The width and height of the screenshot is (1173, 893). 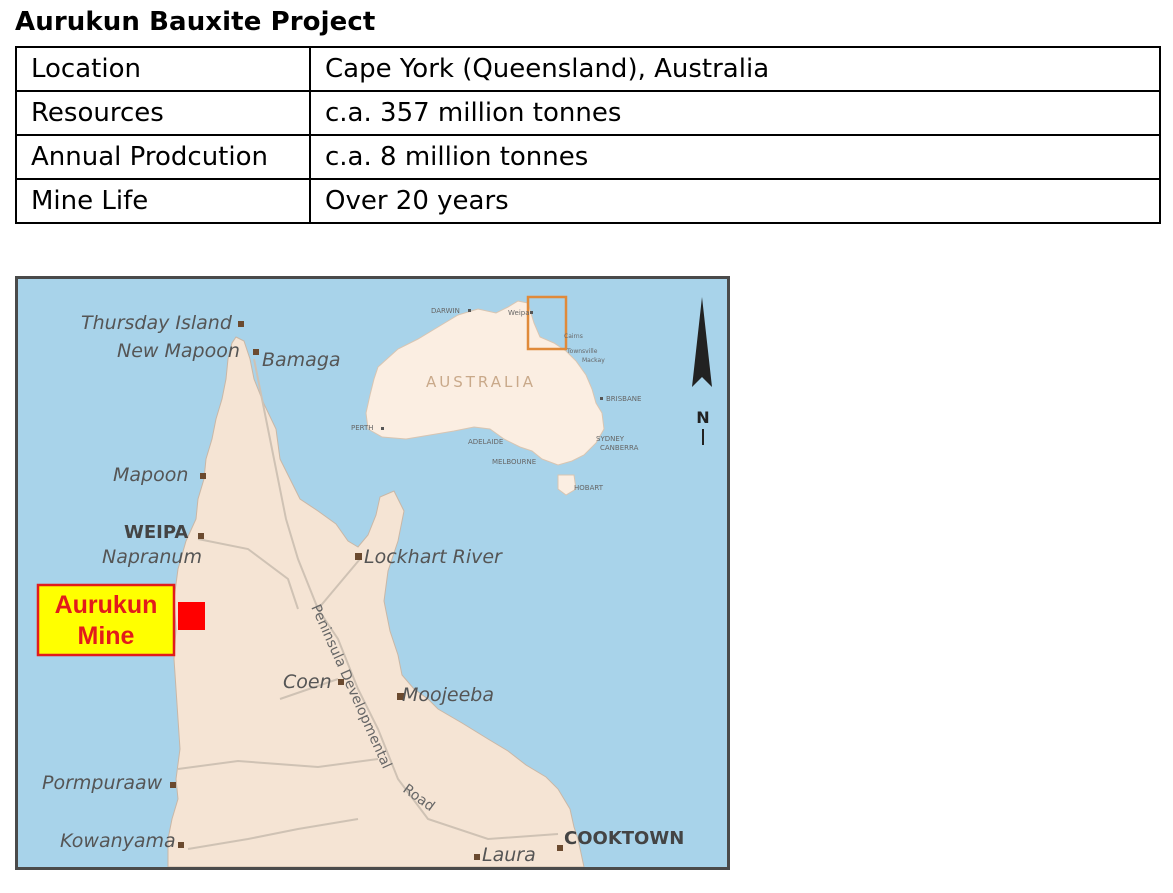 What do you see at coordinates (301, 360) in the screenshot?
I see `label-bamaga: Bamaga` at bounding box center [301, 360].